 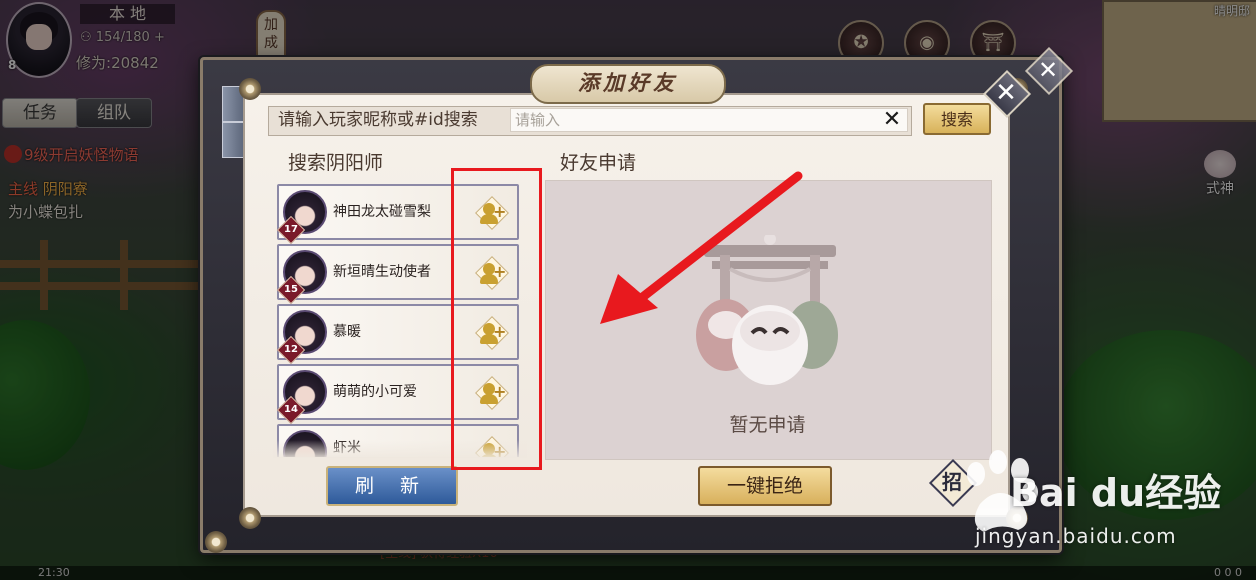 What do you see at coordinates (767, 425) in the screenshot?
I see `empty-requests-text: 暂无申请` at bounding box center [767, 425].